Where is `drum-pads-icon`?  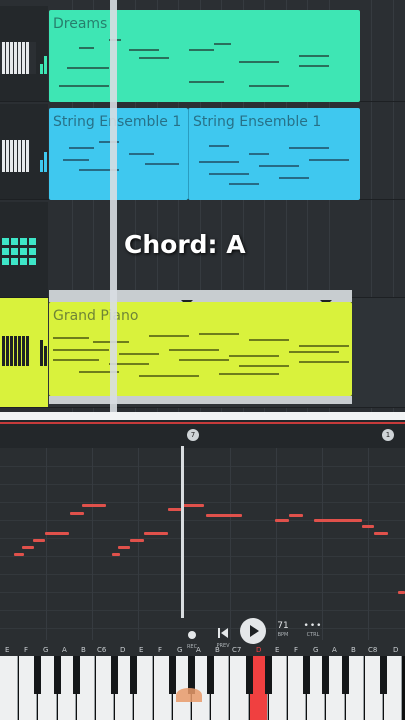 drum-pads-icon is located at coordinates (19, 251).